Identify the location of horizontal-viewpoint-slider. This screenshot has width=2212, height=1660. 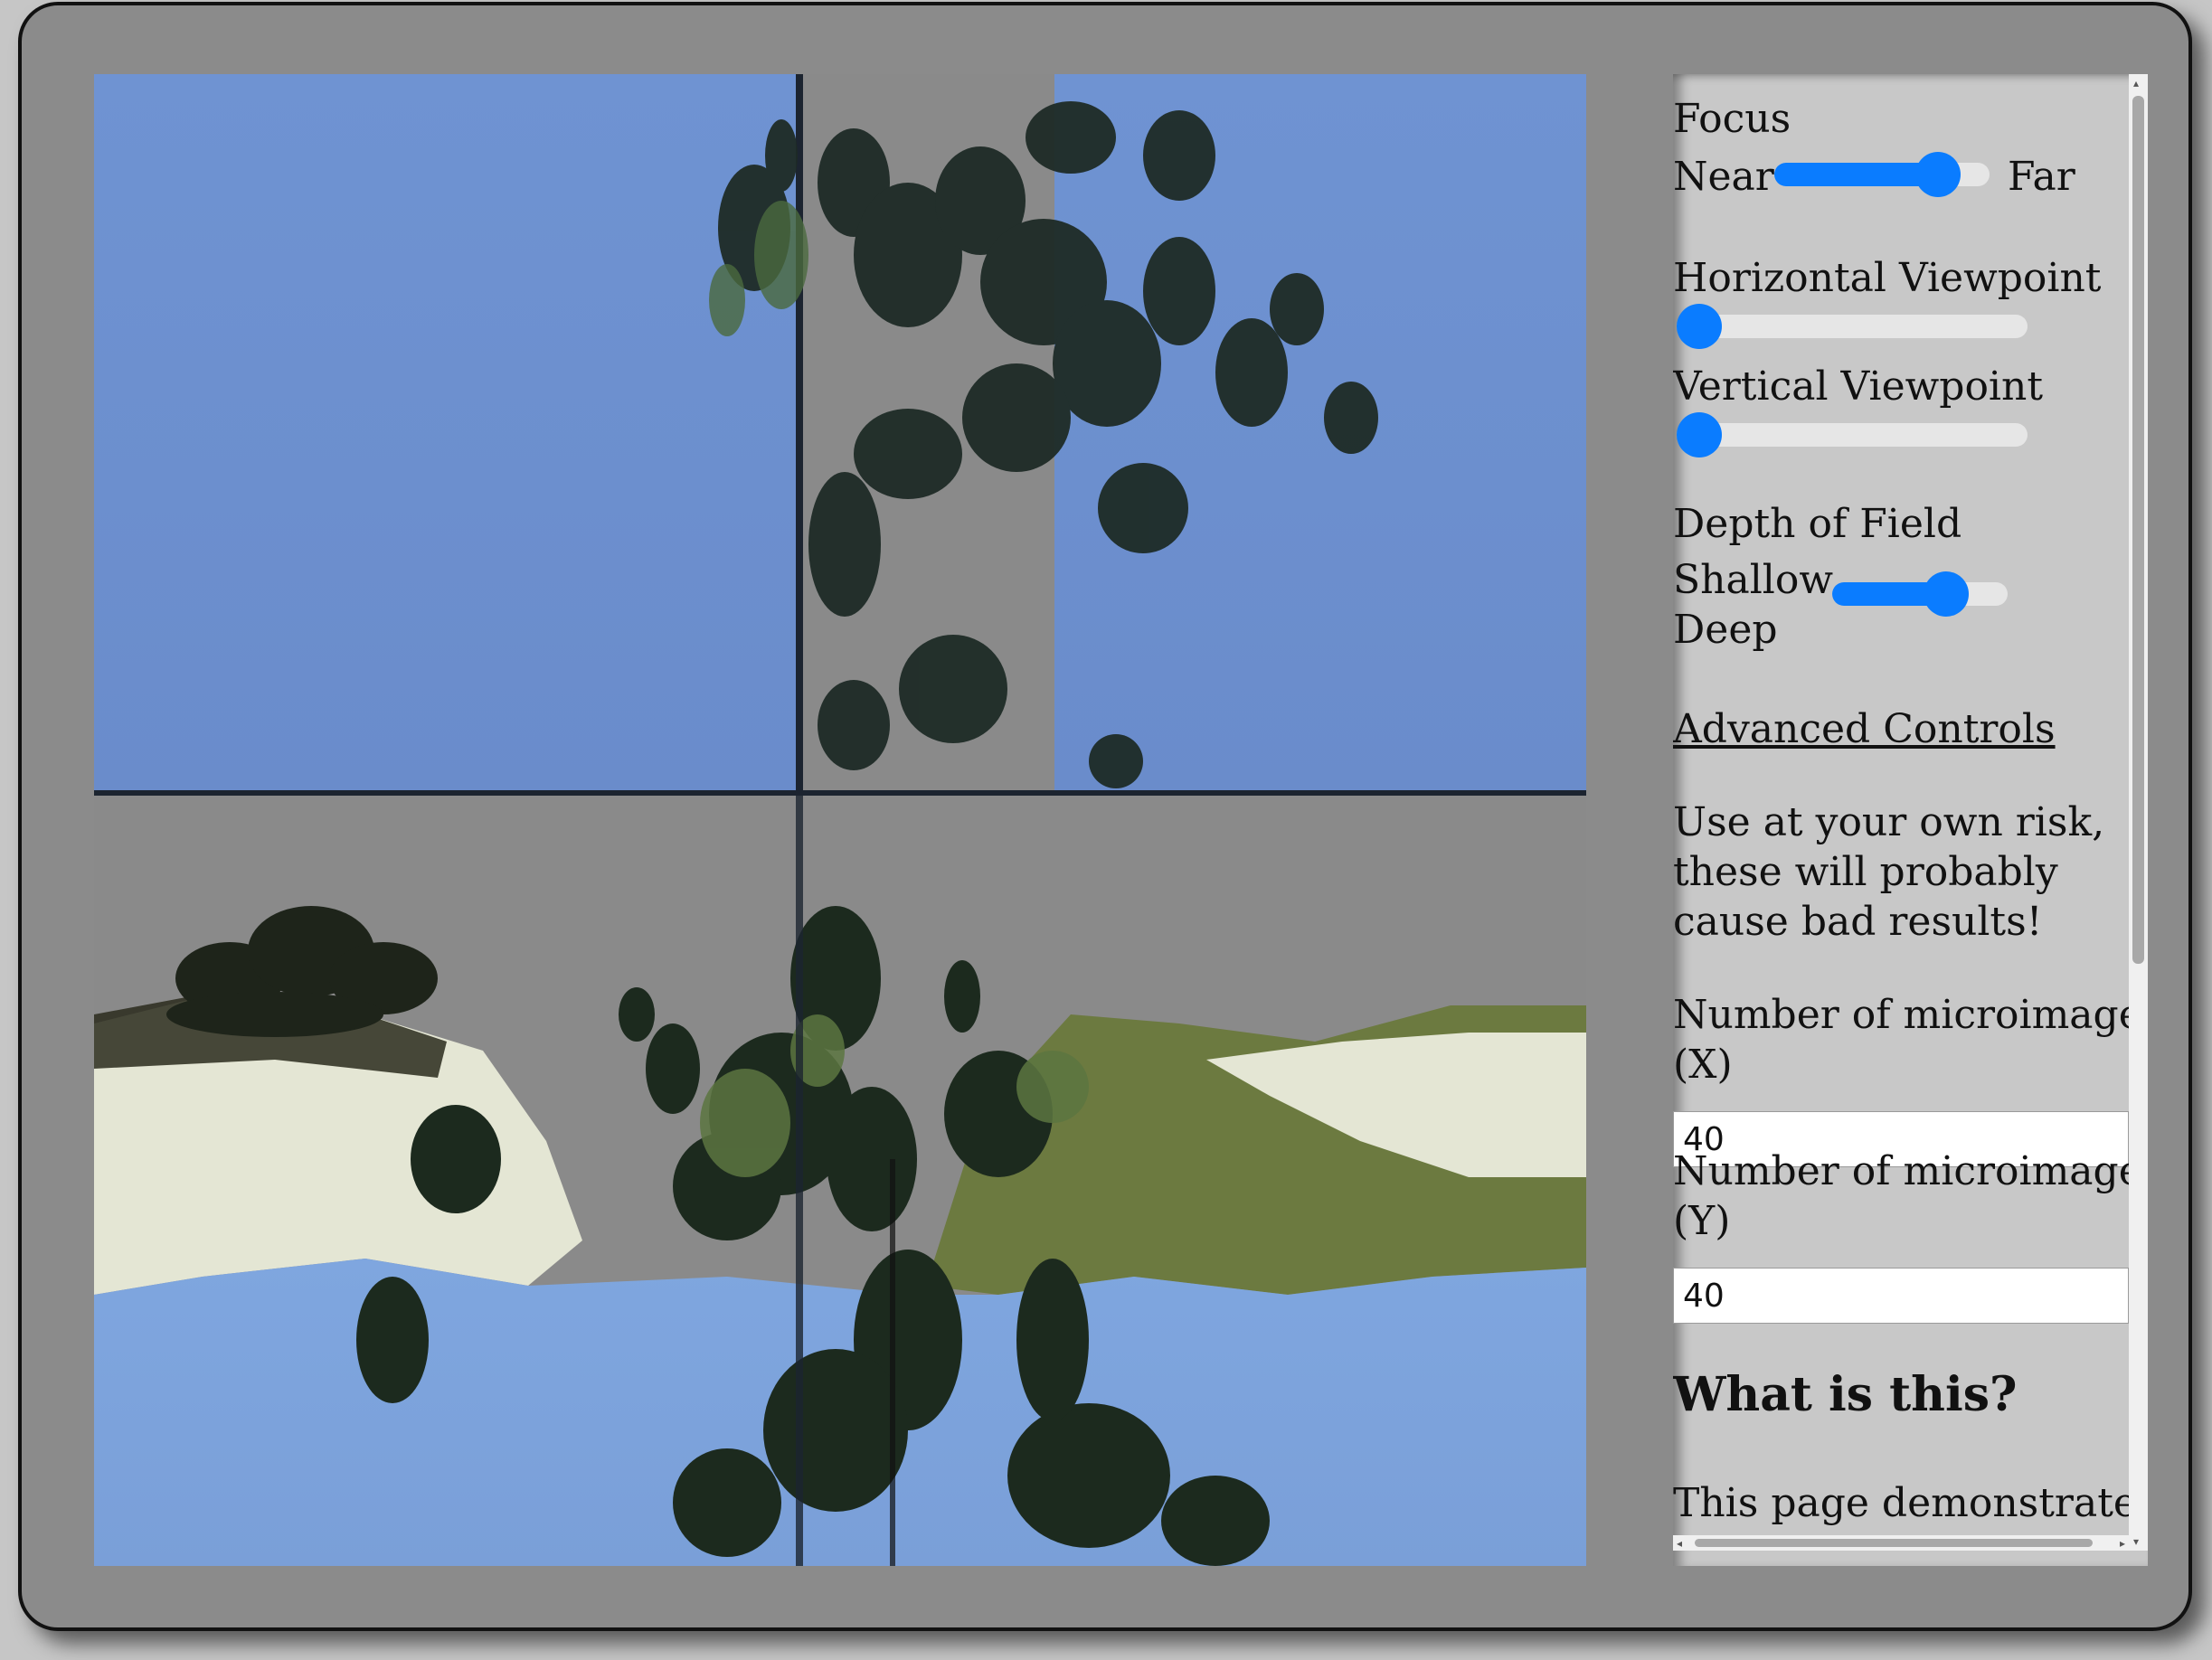
(1852, 326).